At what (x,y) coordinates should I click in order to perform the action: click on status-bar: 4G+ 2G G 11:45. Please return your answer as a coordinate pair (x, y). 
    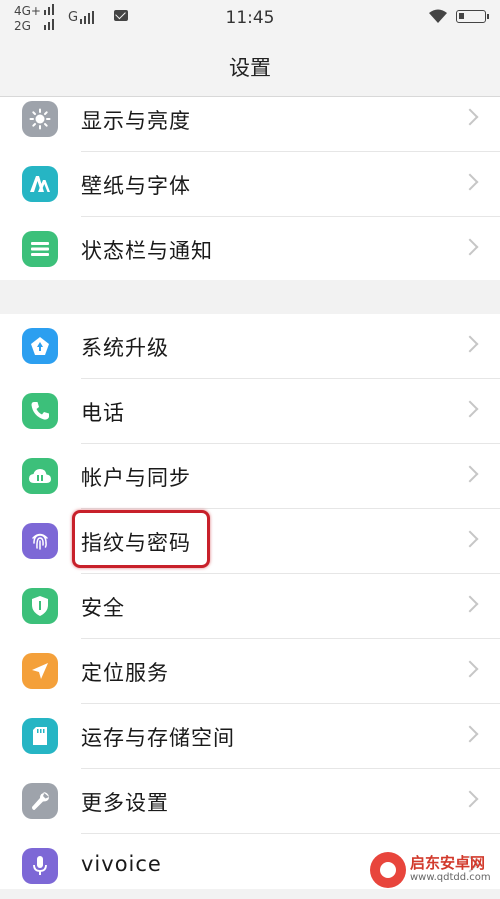
    Looking at the image, I should click on (250, 18).